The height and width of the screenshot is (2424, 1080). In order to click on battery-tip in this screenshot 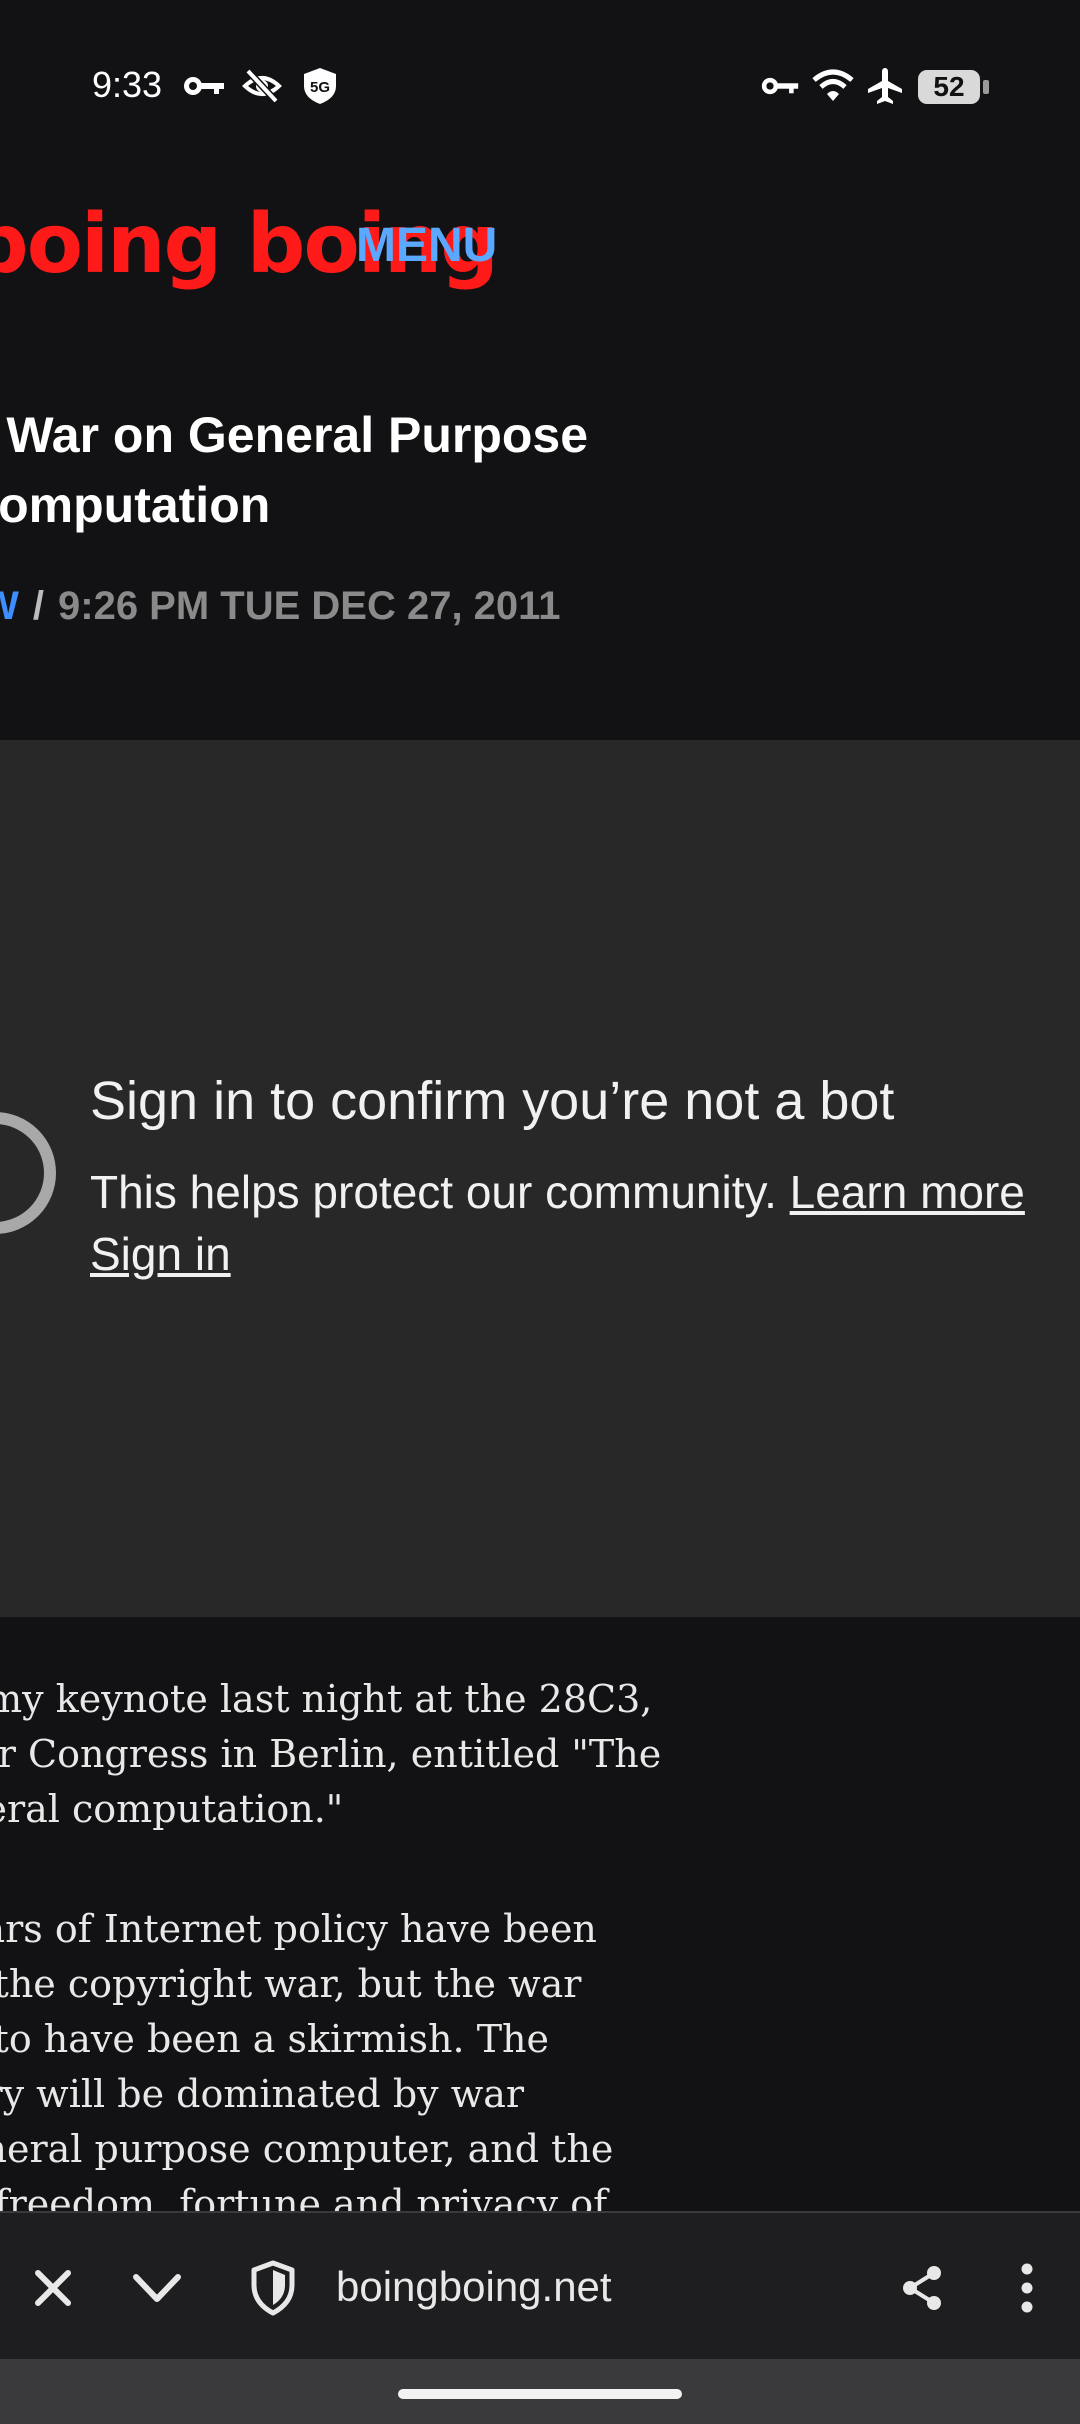, I will do `click(986, 87)`.